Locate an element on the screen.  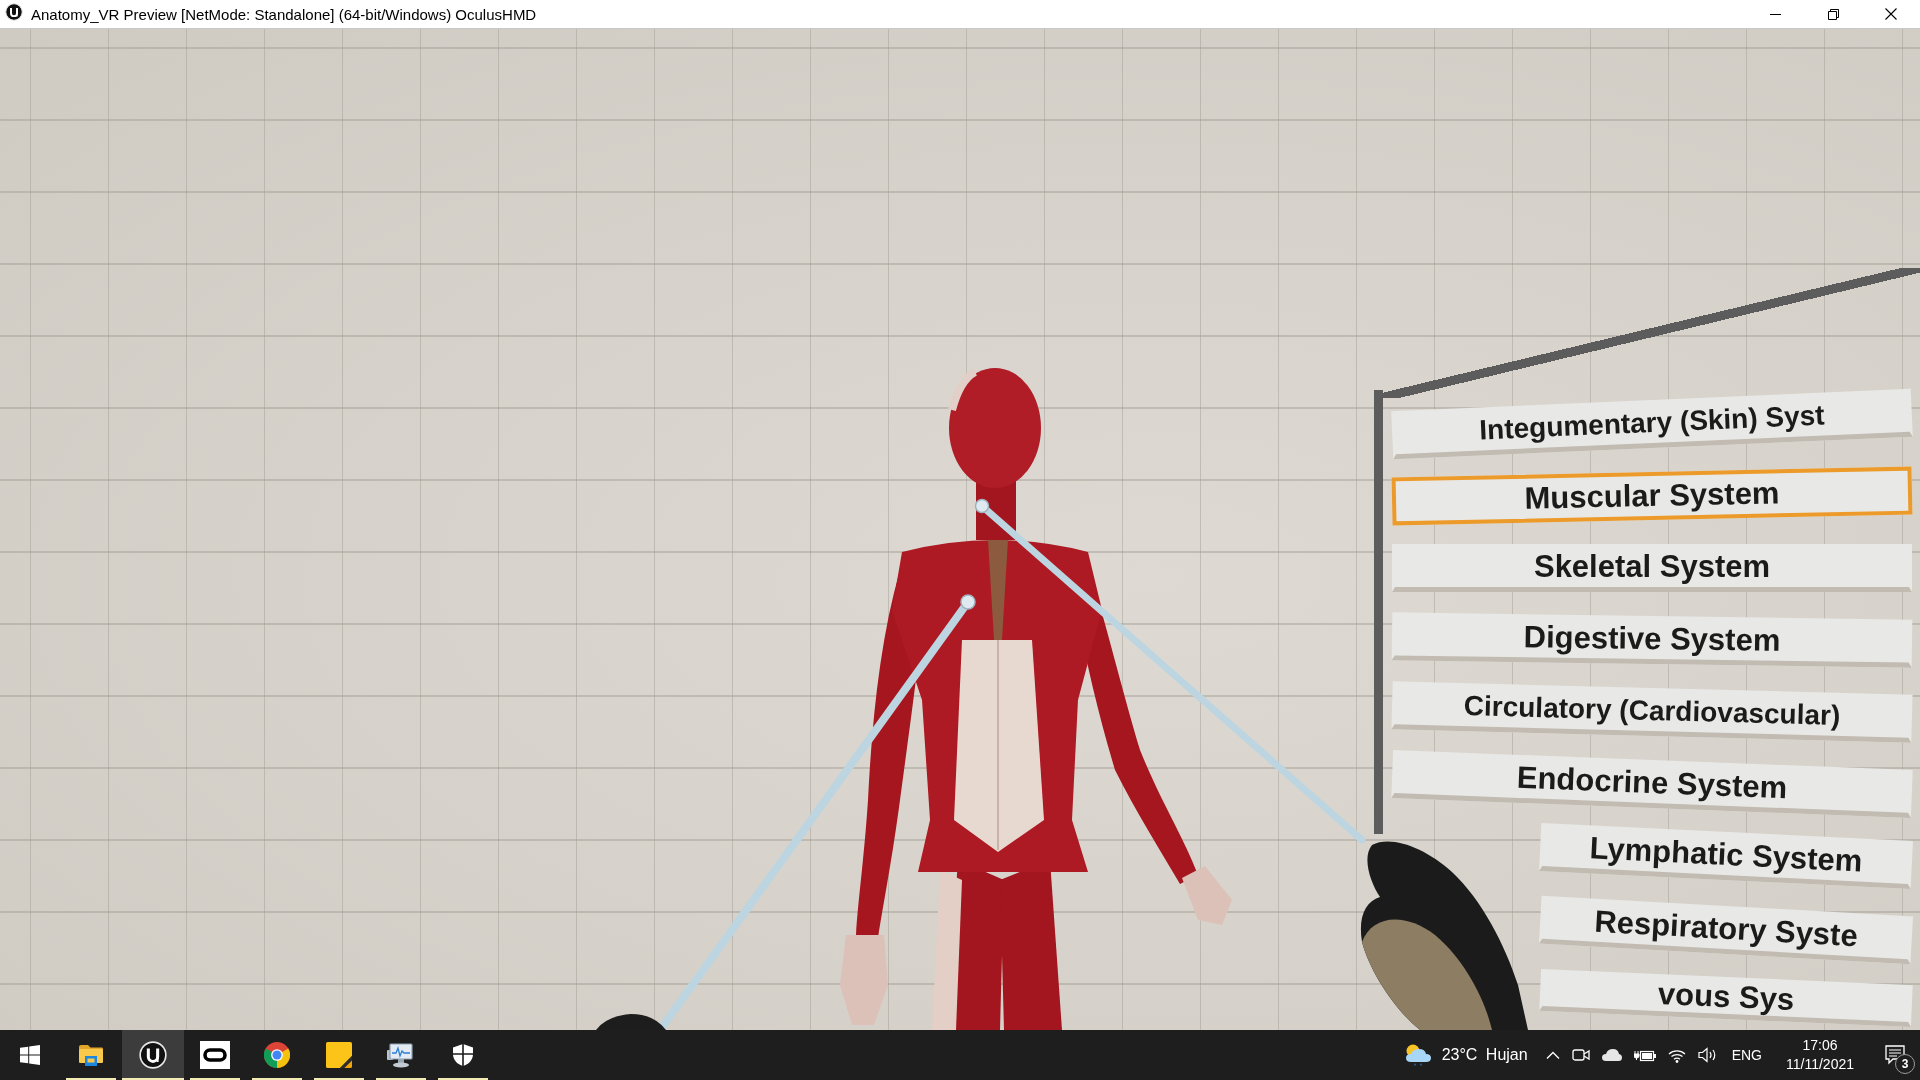
battery-charging-icon is located at coordinates (1644, 1055).